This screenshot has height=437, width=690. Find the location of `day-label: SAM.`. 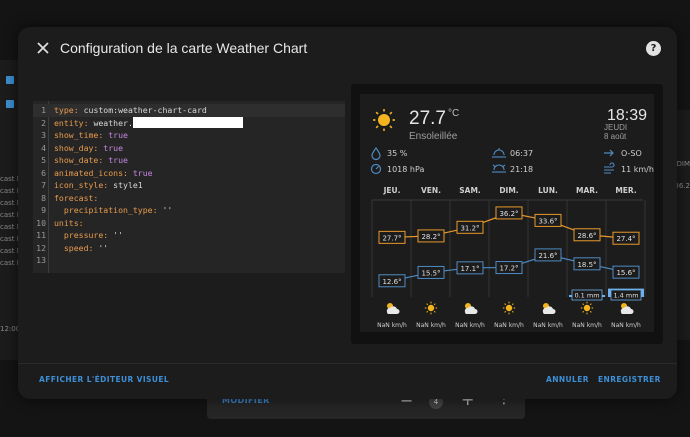

day-label: SAM. is located at coordinates (470, 190).